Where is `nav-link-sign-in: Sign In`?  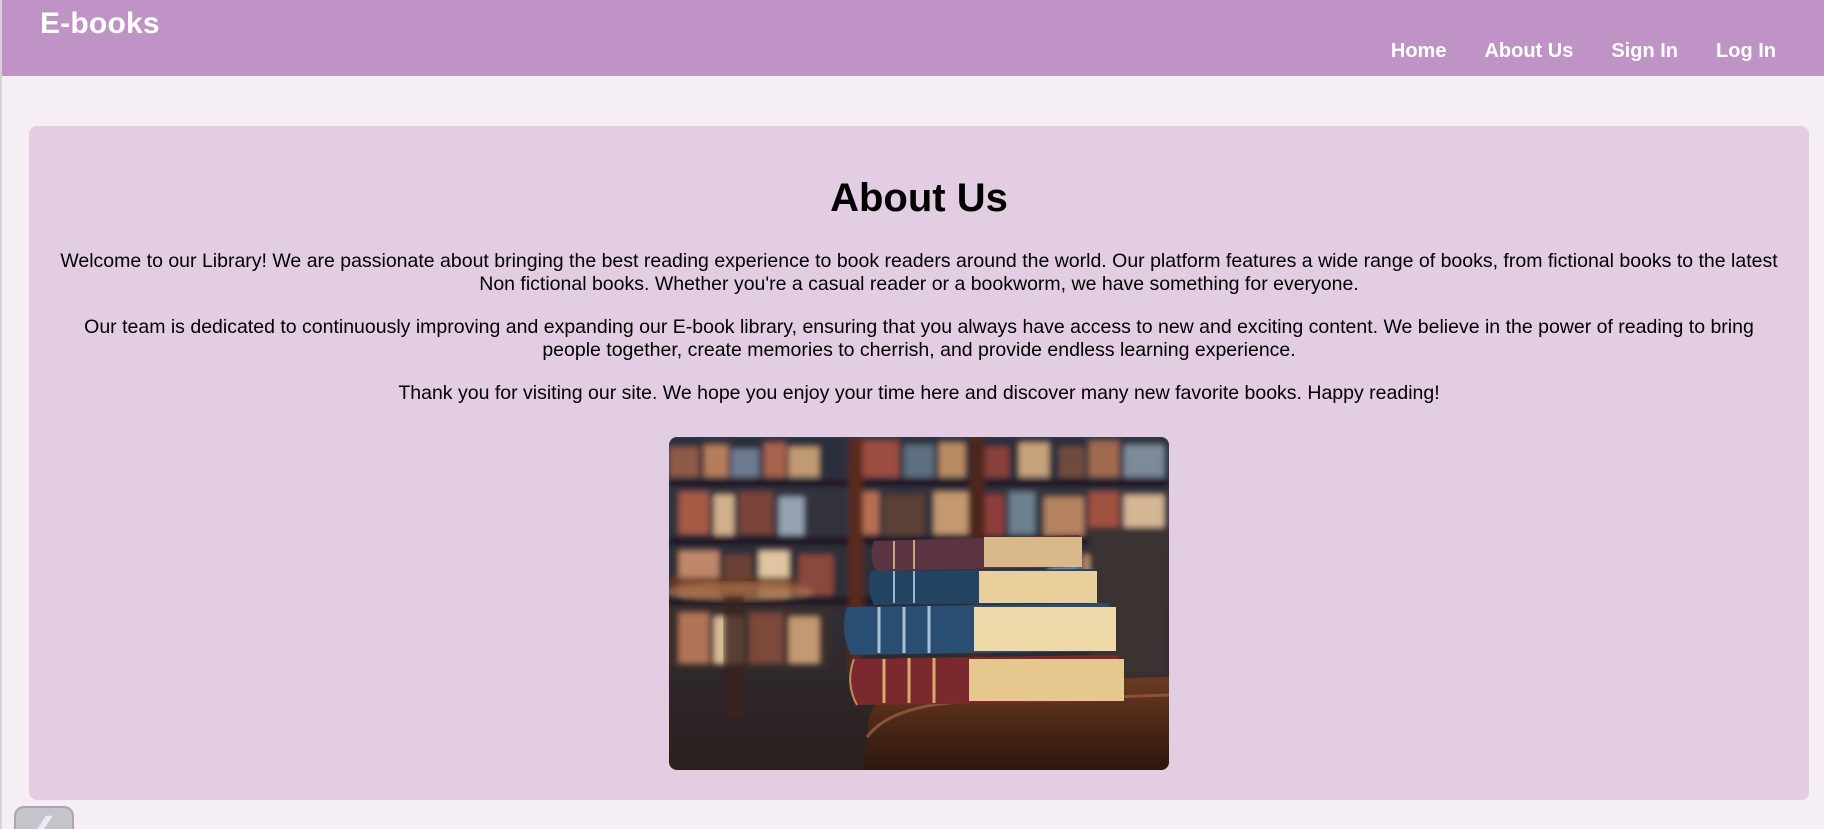 nav-link-sign-in: Sign In is located at coordinates (1644, 51).